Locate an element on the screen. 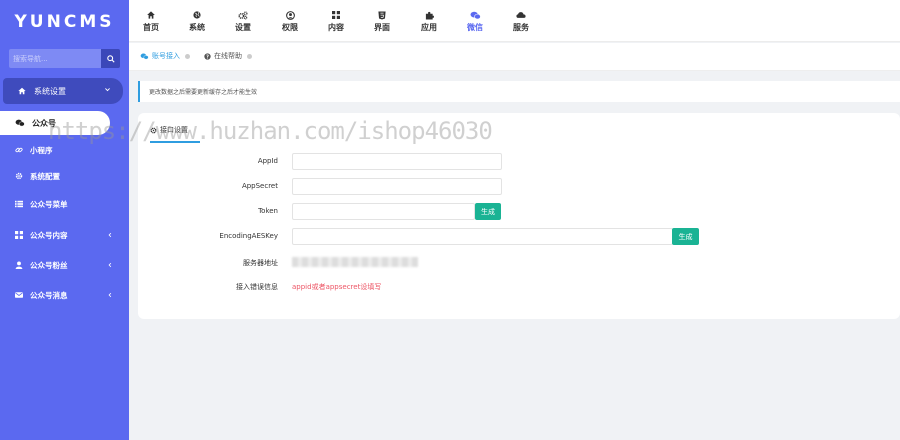 This screenshot has width=900, height=440. error-info-text: appid或者appsecret设填写 is located at coordinates (337, 287).